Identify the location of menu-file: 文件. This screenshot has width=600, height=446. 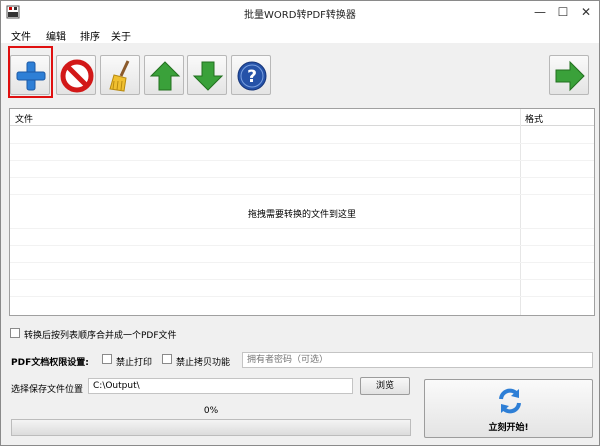
(21, 35).